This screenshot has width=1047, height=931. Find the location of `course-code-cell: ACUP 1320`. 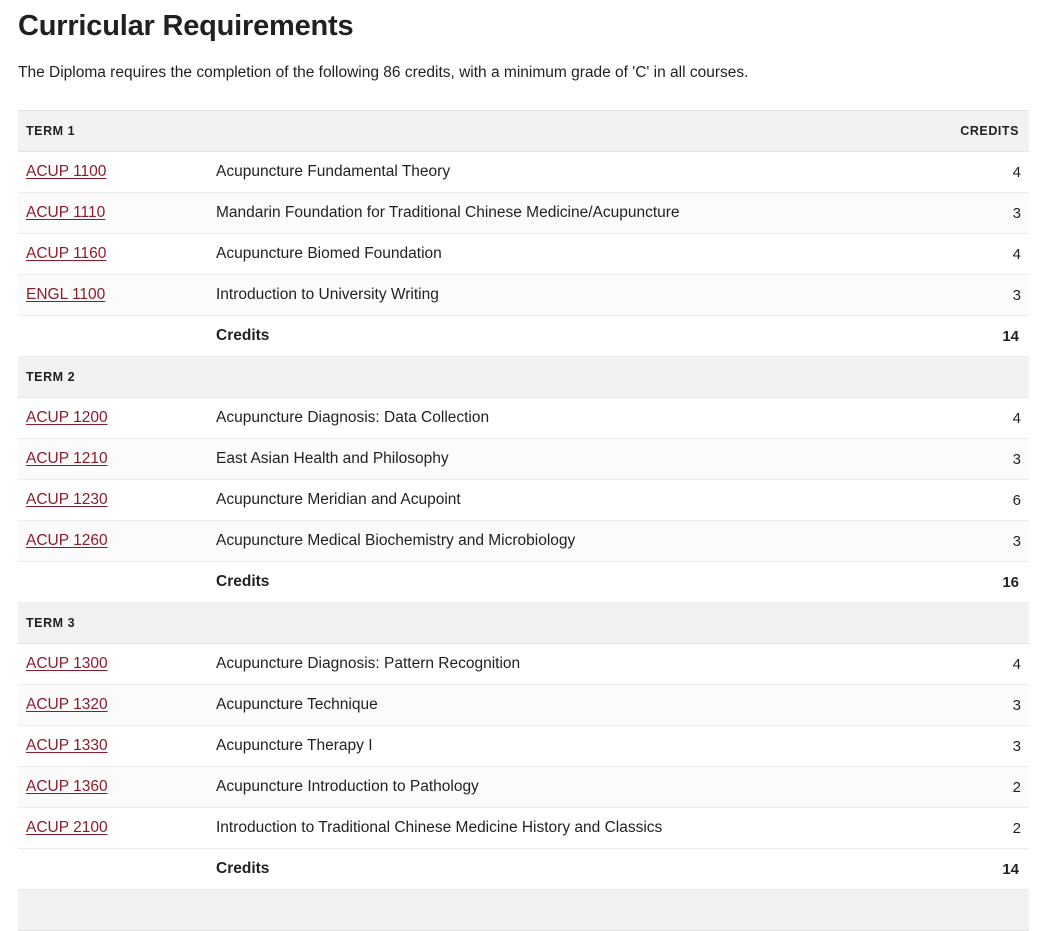

course-code-cell: ACUP 1320 is located at coordinates (113, 705).